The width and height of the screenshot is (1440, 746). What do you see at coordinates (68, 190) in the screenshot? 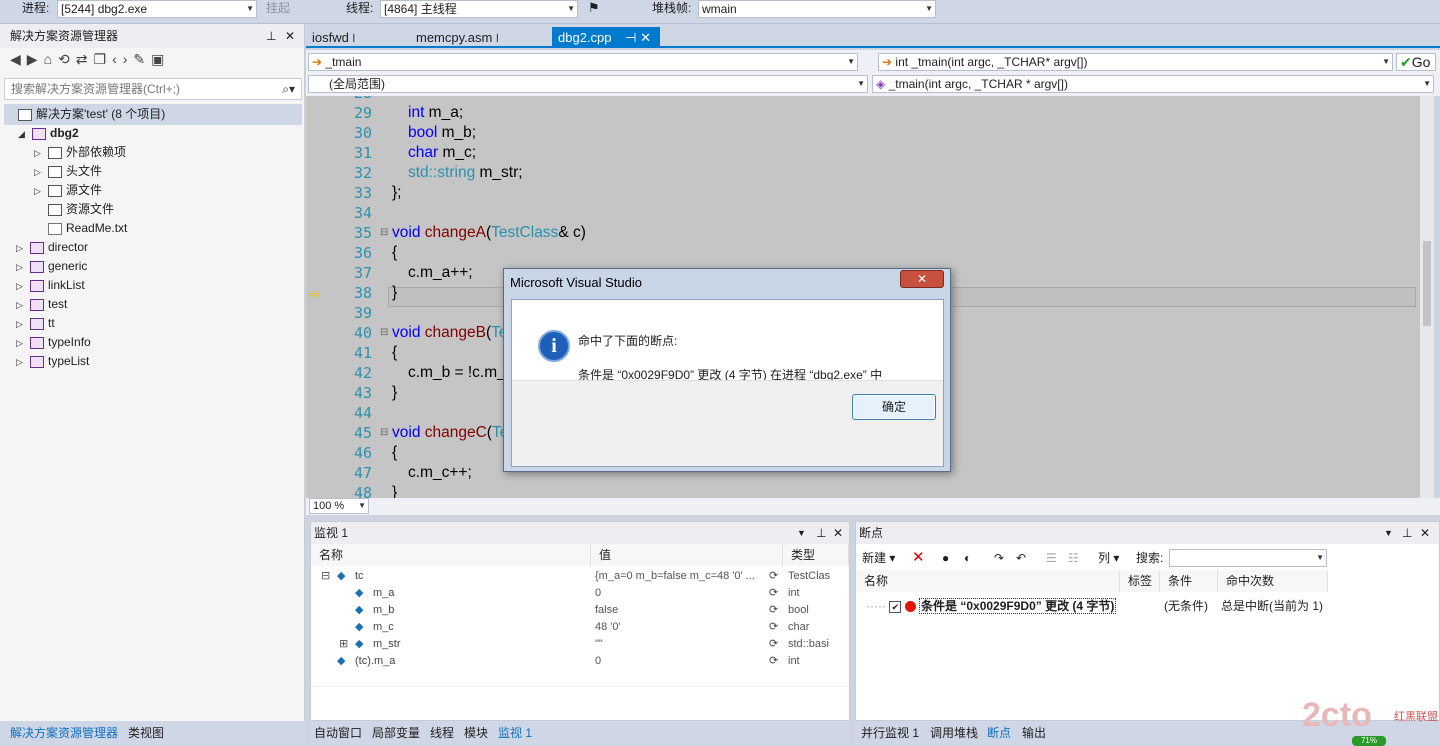
I see `tree-item-sources: ▷ 源文件` at bounding box center [68, 190].